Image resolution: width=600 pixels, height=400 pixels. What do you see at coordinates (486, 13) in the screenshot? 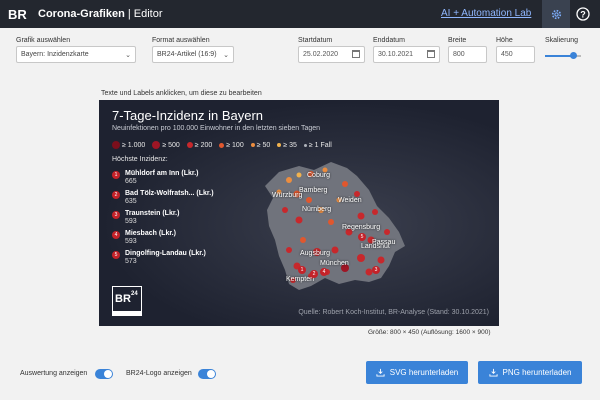
I see `lab-link: AI + Automation Lab` at bounding box center [486, 13].